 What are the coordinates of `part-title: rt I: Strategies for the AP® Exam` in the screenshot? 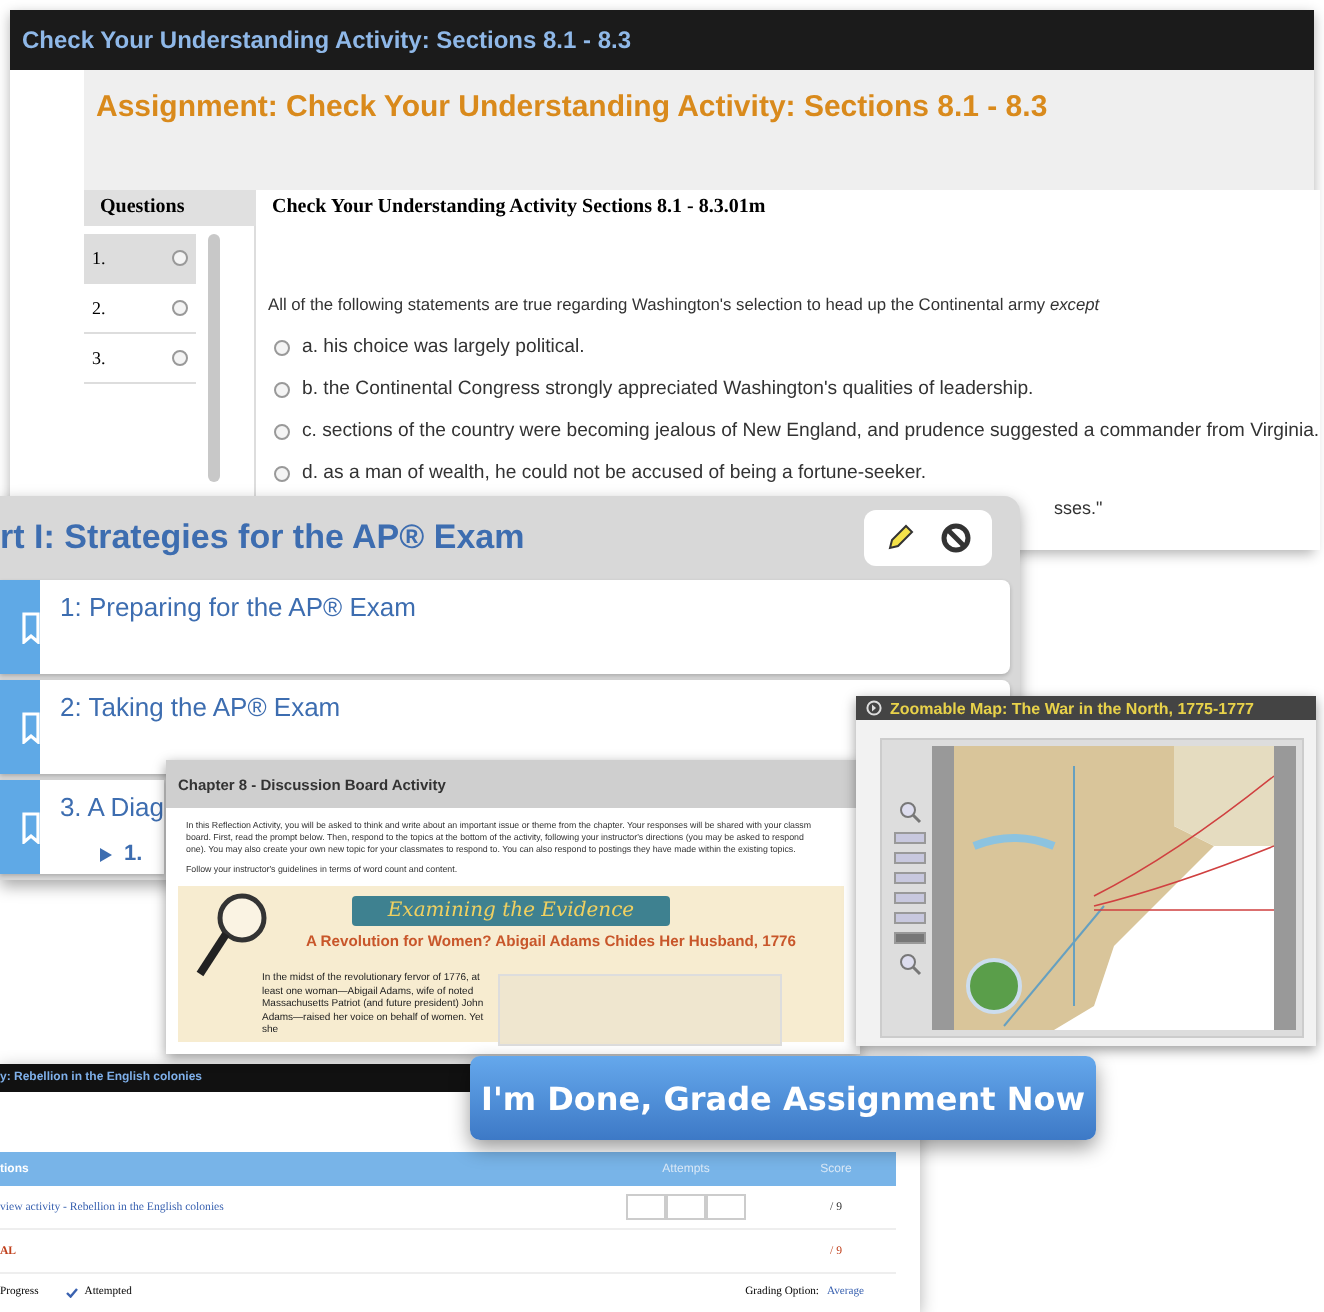 It's located at (262, 538).